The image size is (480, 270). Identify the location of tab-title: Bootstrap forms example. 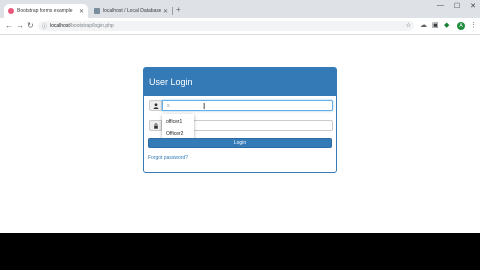
(45, 11).